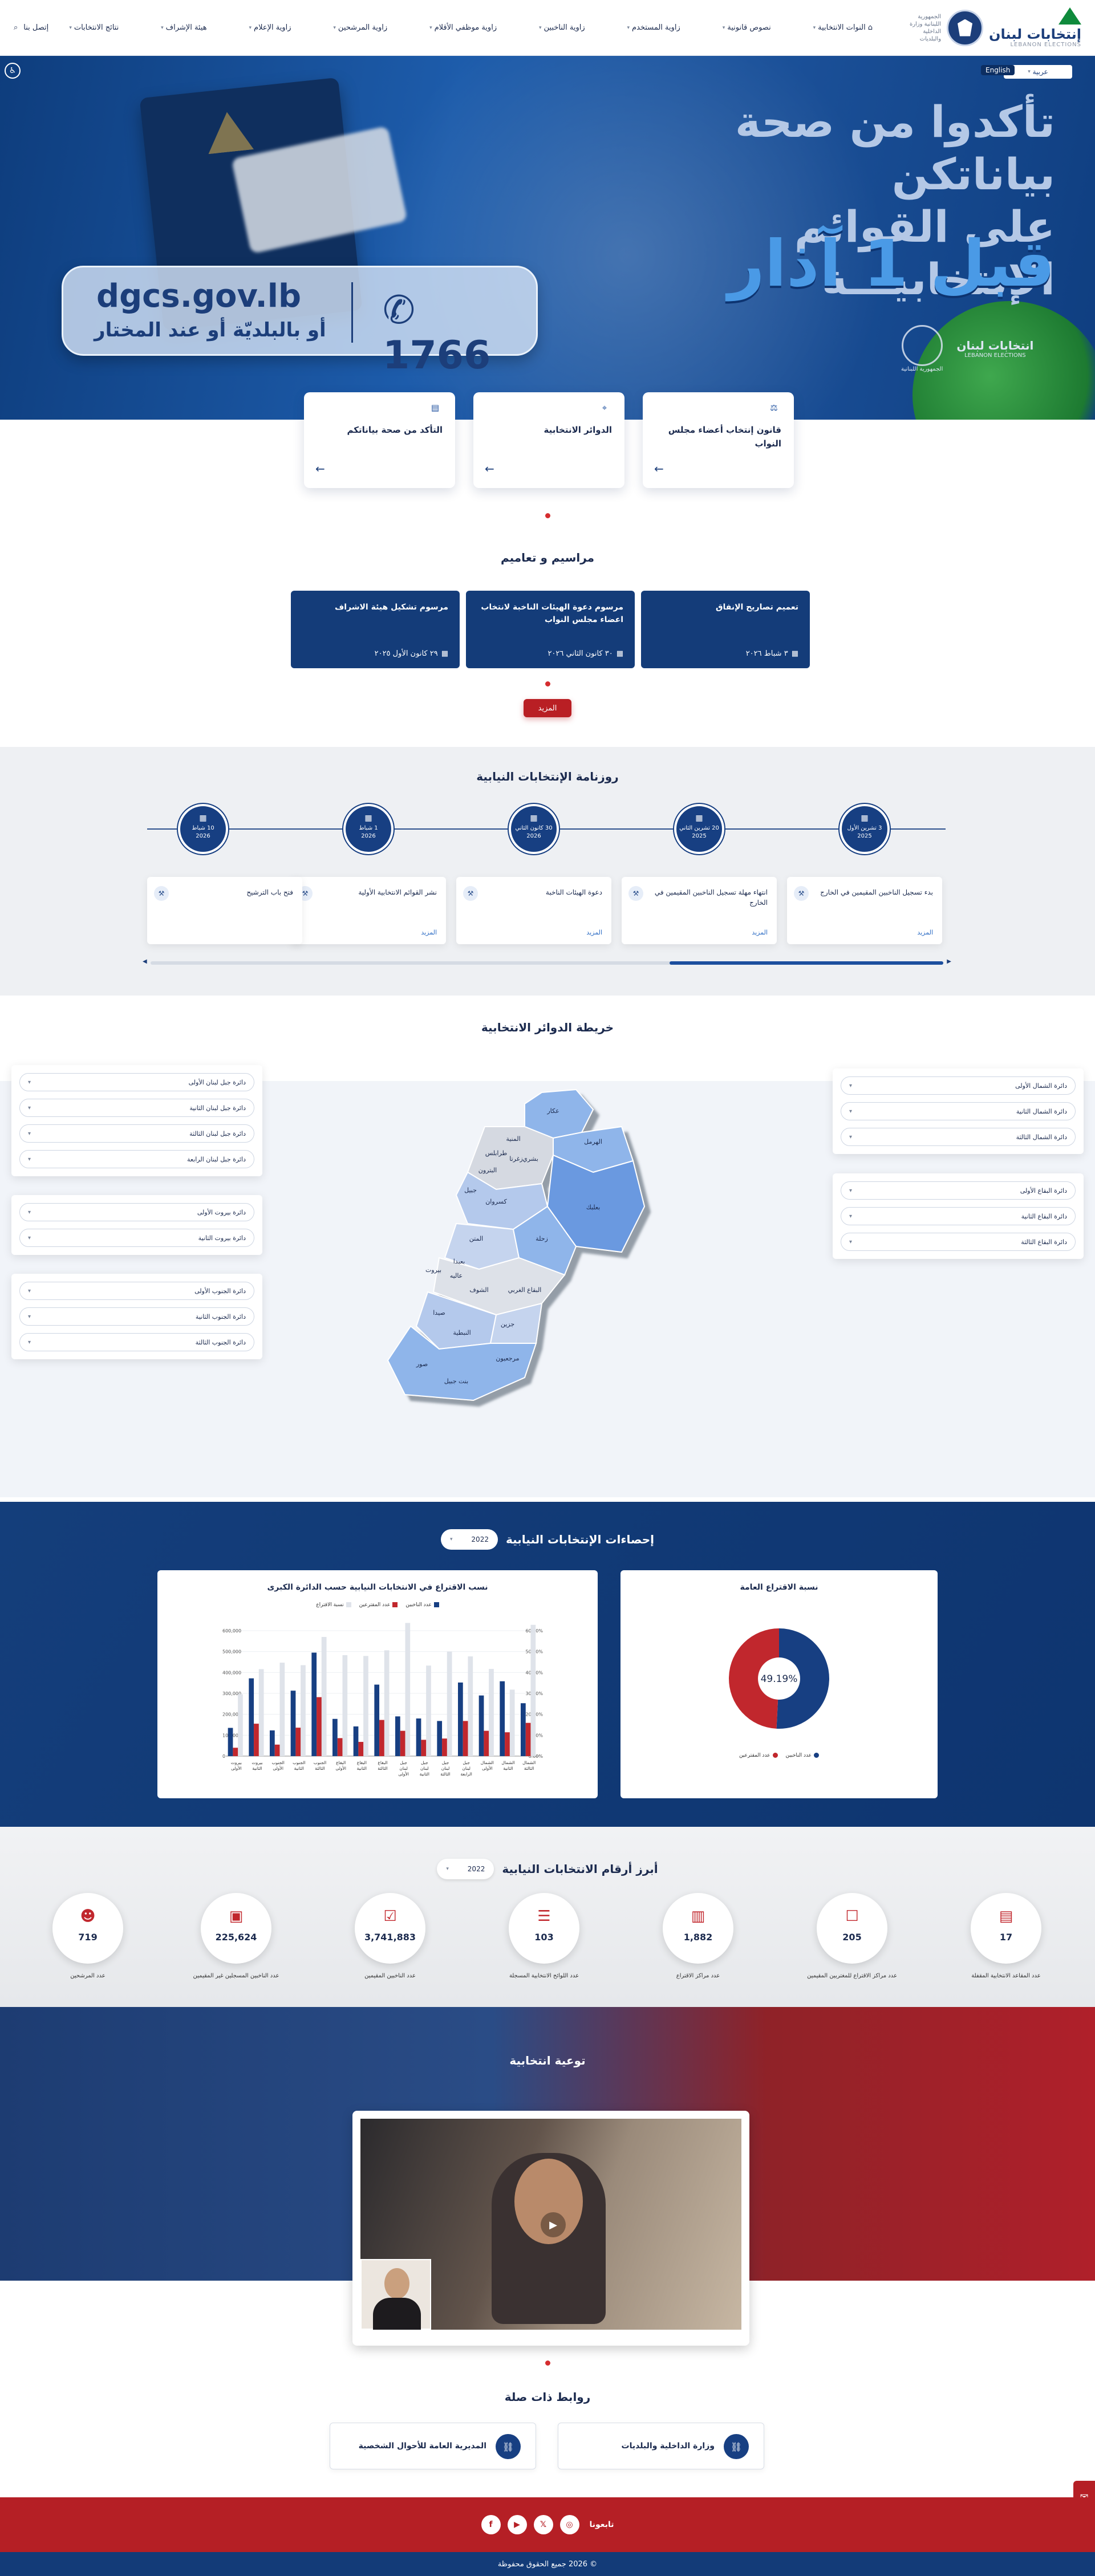 The height and width of the screenshot is (2576, 1095). What do you see at coordinates (88, 1916) in the screenshot?
I see `people-icon: ☻` at bounding box center [88, 1916].